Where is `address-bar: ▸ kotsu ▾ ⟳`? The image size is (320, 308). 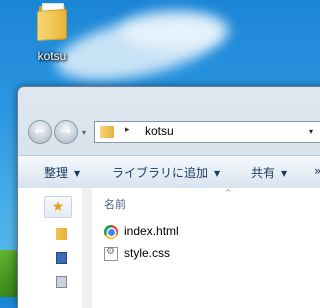
address-bar: ▸ kotsu ▾ ⟳ is located at coordinates (207, 132).